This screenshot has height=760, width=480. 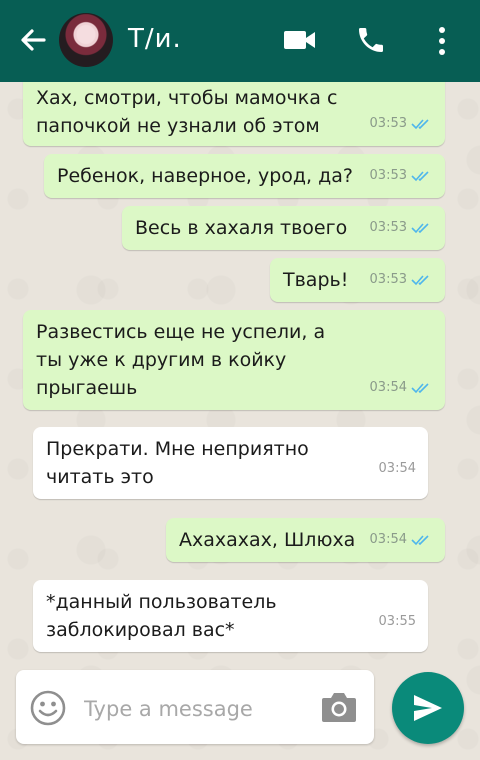 What do you see at coordinates (230, 463) in the screenshot?
I see `message-bubble-incoming: Прекрати. Мне неприятно читать это 03:54` at bounding box center [230, 463].